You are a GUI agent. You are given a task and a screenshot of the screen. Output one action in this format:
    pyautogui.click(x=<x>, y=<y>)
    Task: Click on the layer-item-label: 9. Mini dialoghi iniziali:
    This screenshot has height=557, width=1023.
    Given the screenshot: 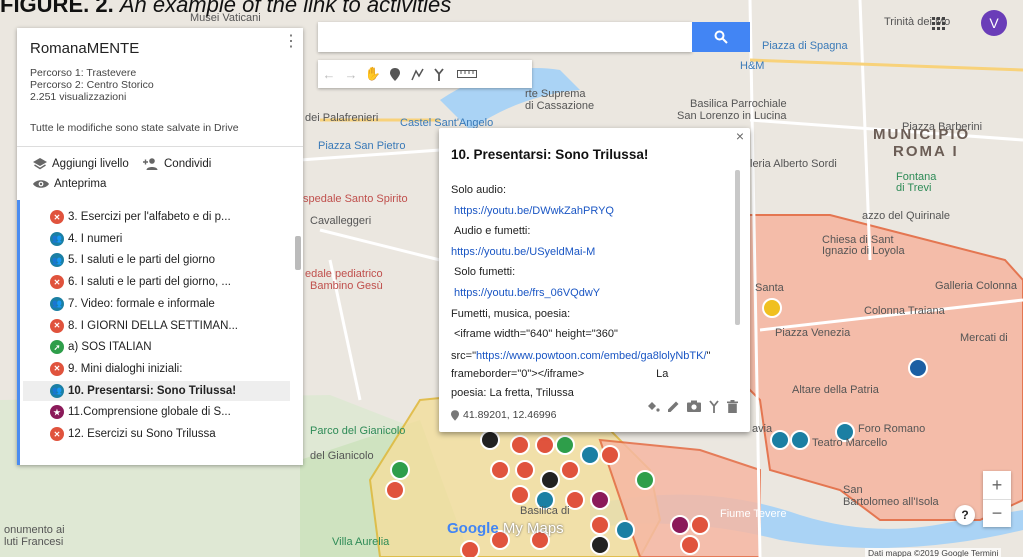 What is the action you would take?
    pyautogui.click(x=125, y=368)
    